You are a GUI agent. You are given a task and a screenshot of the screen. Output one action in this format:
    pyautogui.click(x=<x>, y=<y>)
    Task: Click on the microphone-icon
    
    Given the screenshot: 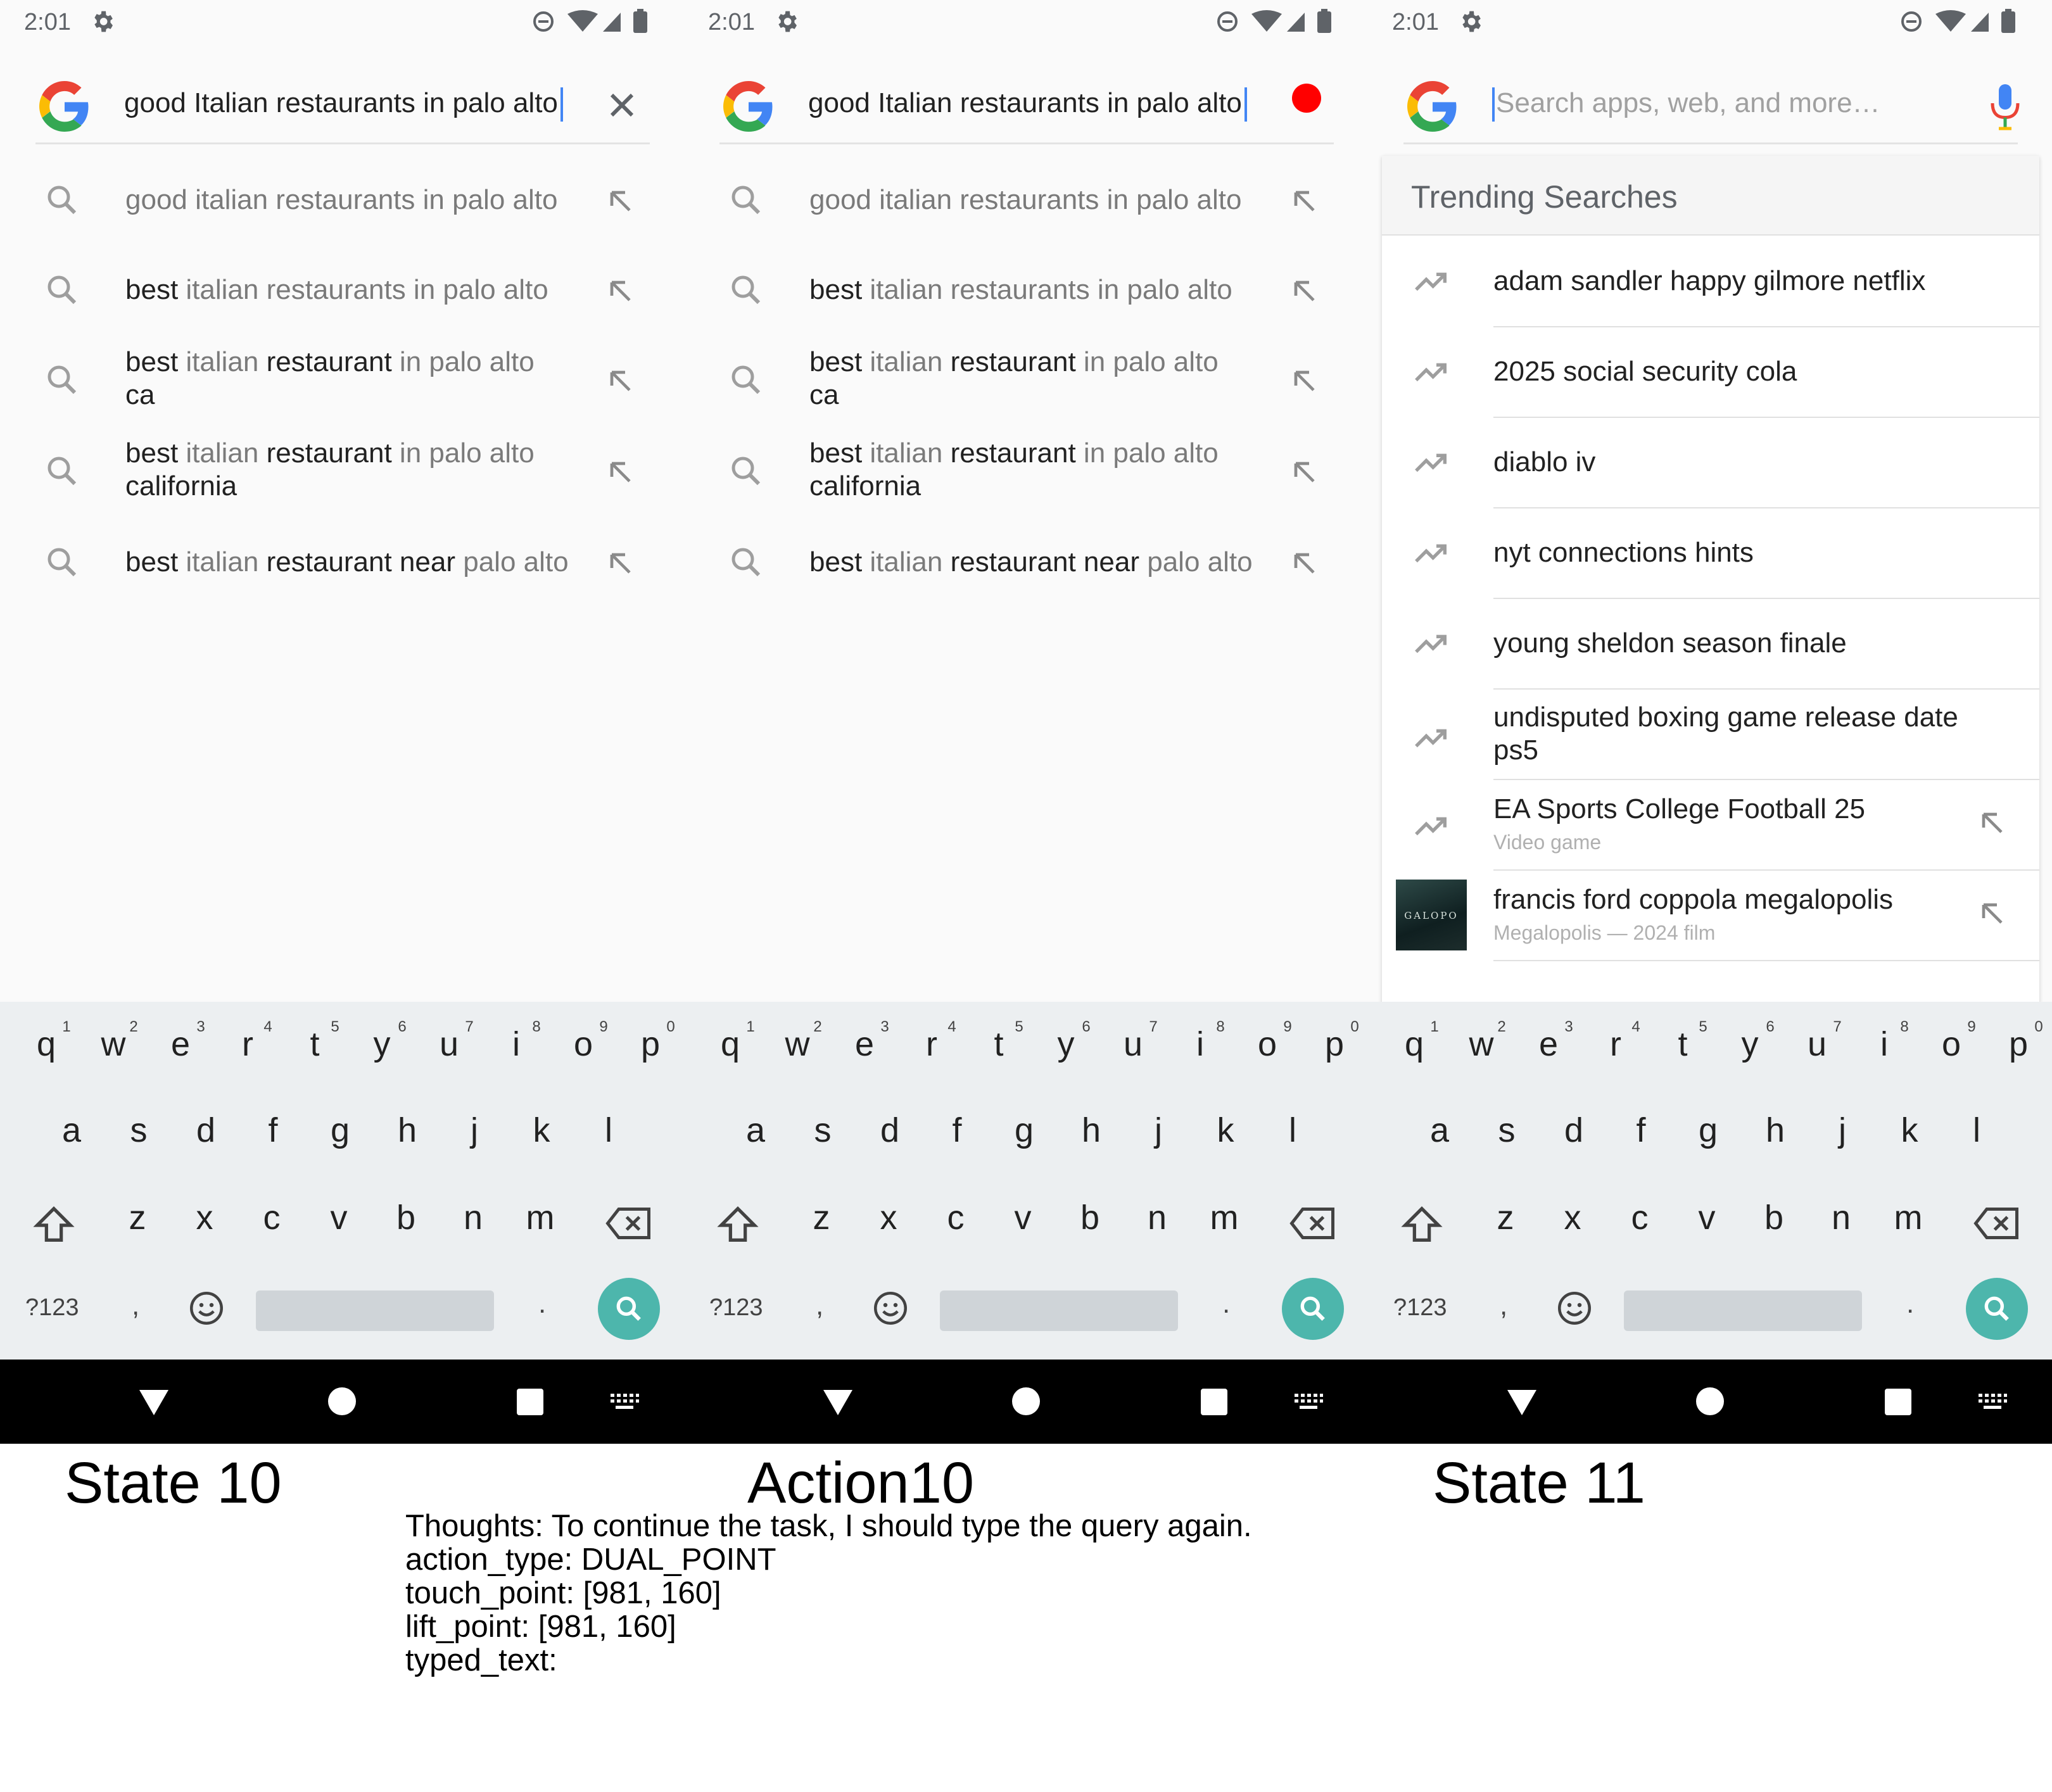 What is the action you would take?
    pyautogui.click(x=2005, y=106)
    